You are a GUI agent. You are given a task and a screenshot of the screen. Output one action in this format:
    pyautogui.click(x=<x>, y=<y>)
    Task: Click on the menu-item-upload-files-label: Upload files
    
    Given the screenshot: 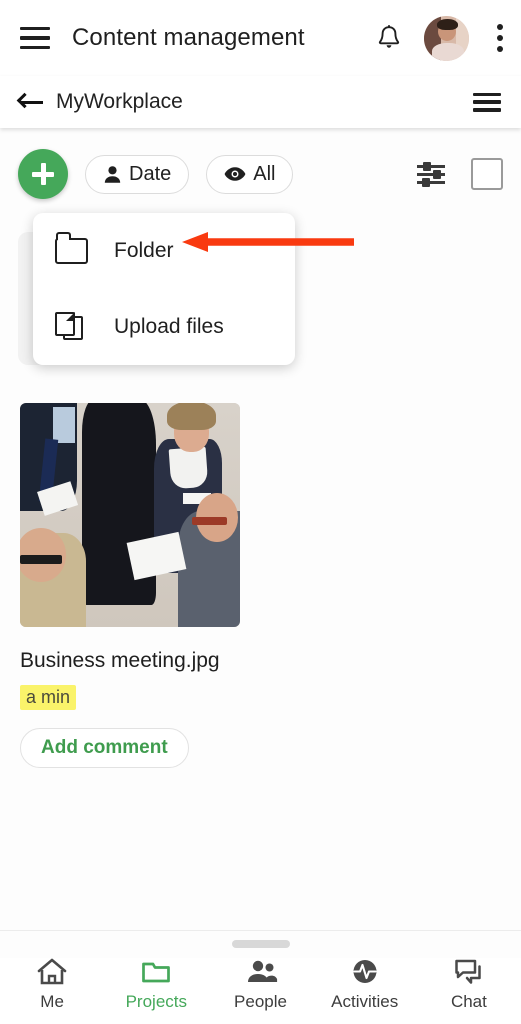 What is the action you would take?
    pyautogui.click(x=169, y=326)
    